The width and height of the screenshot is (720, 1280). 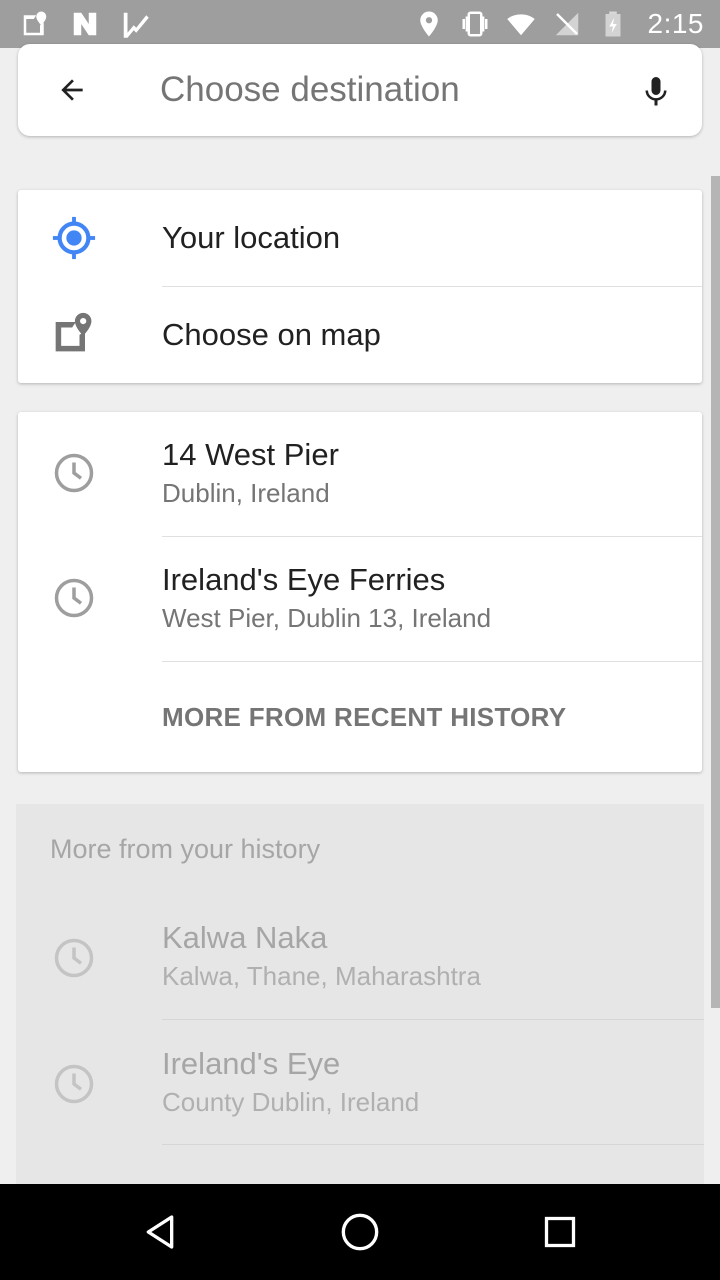 What do you see at coordinates (321, 976) in the screenshot?
I see `history-item-subtitle: Kalwa, Thane, Maharashtra` at bounding box center [321, 976].